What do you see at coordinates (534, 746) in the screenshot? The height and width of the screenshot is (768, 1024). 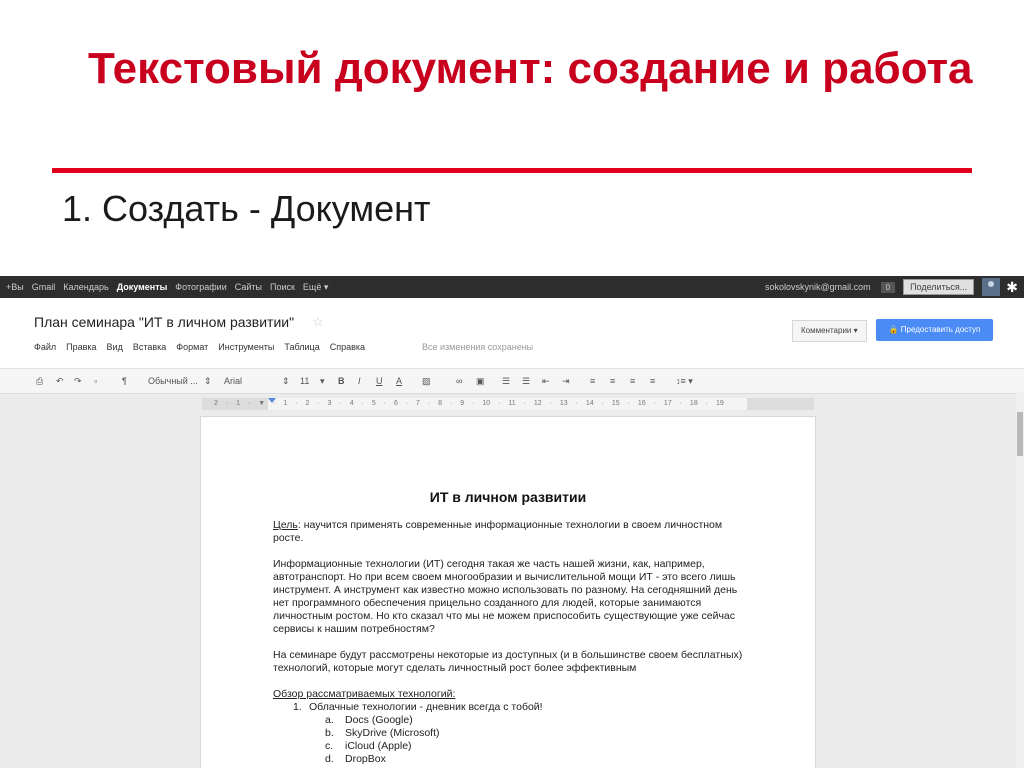 I see `sub-list-item: c. iCloud (Apple)` at bounding box center [534, 746].